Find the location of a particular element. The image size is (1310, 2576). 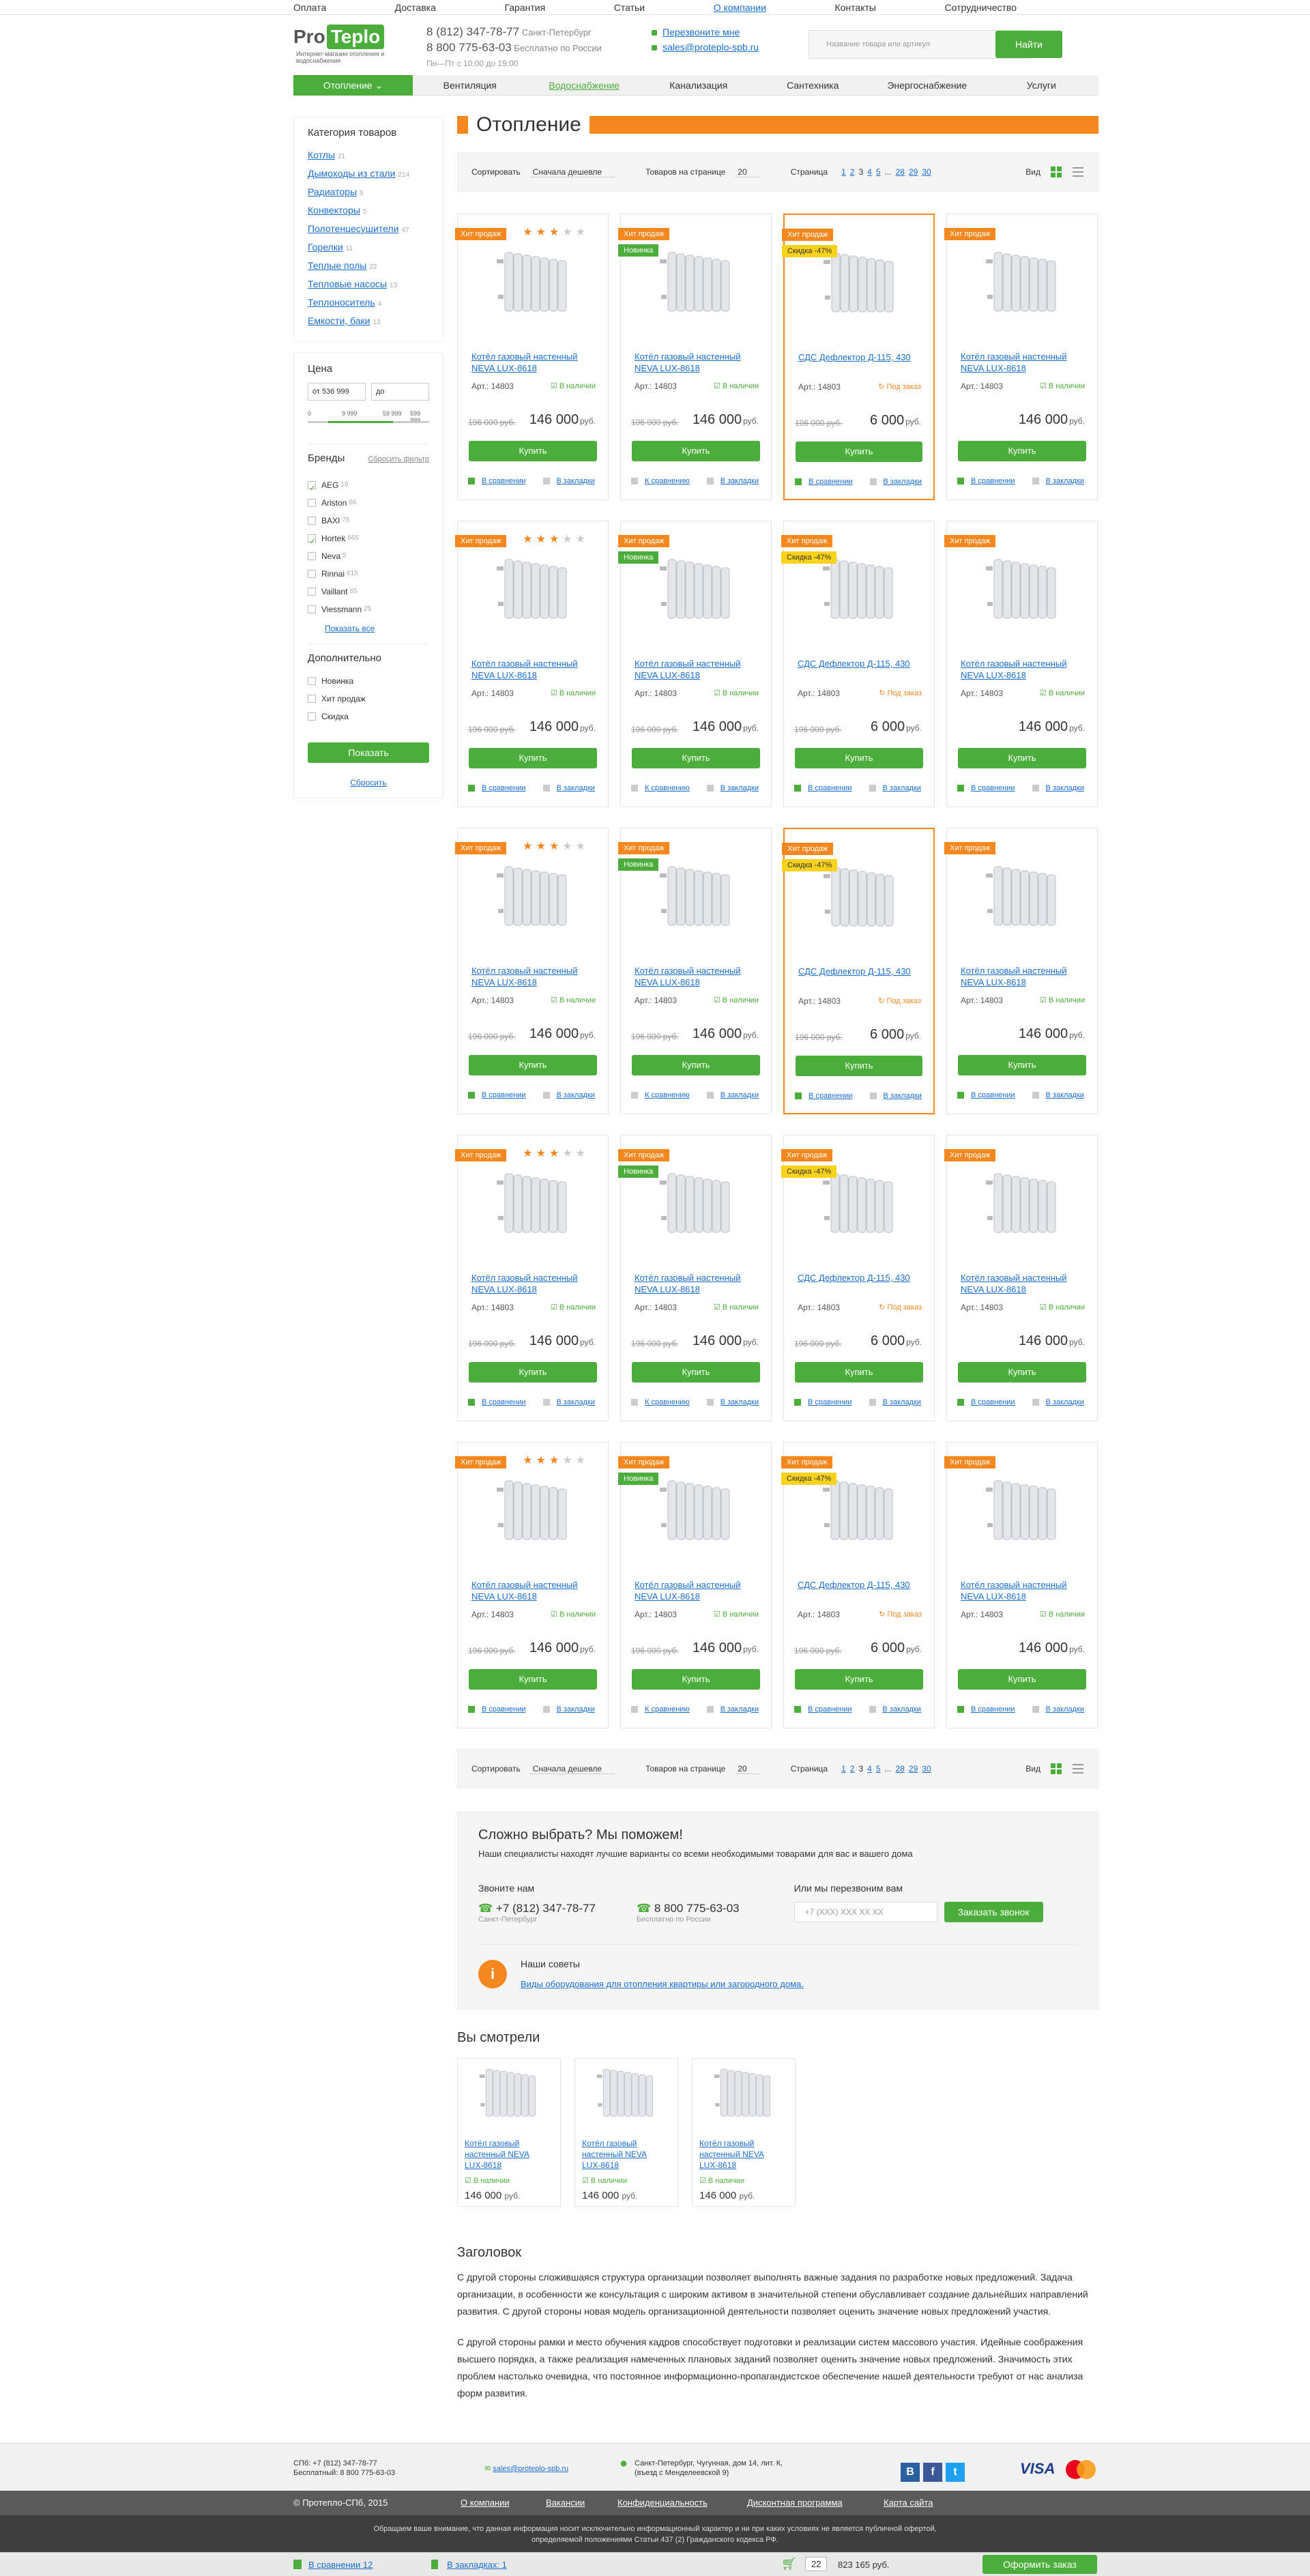

show-all-brands: Показать все is located at coordinates (350, 628).